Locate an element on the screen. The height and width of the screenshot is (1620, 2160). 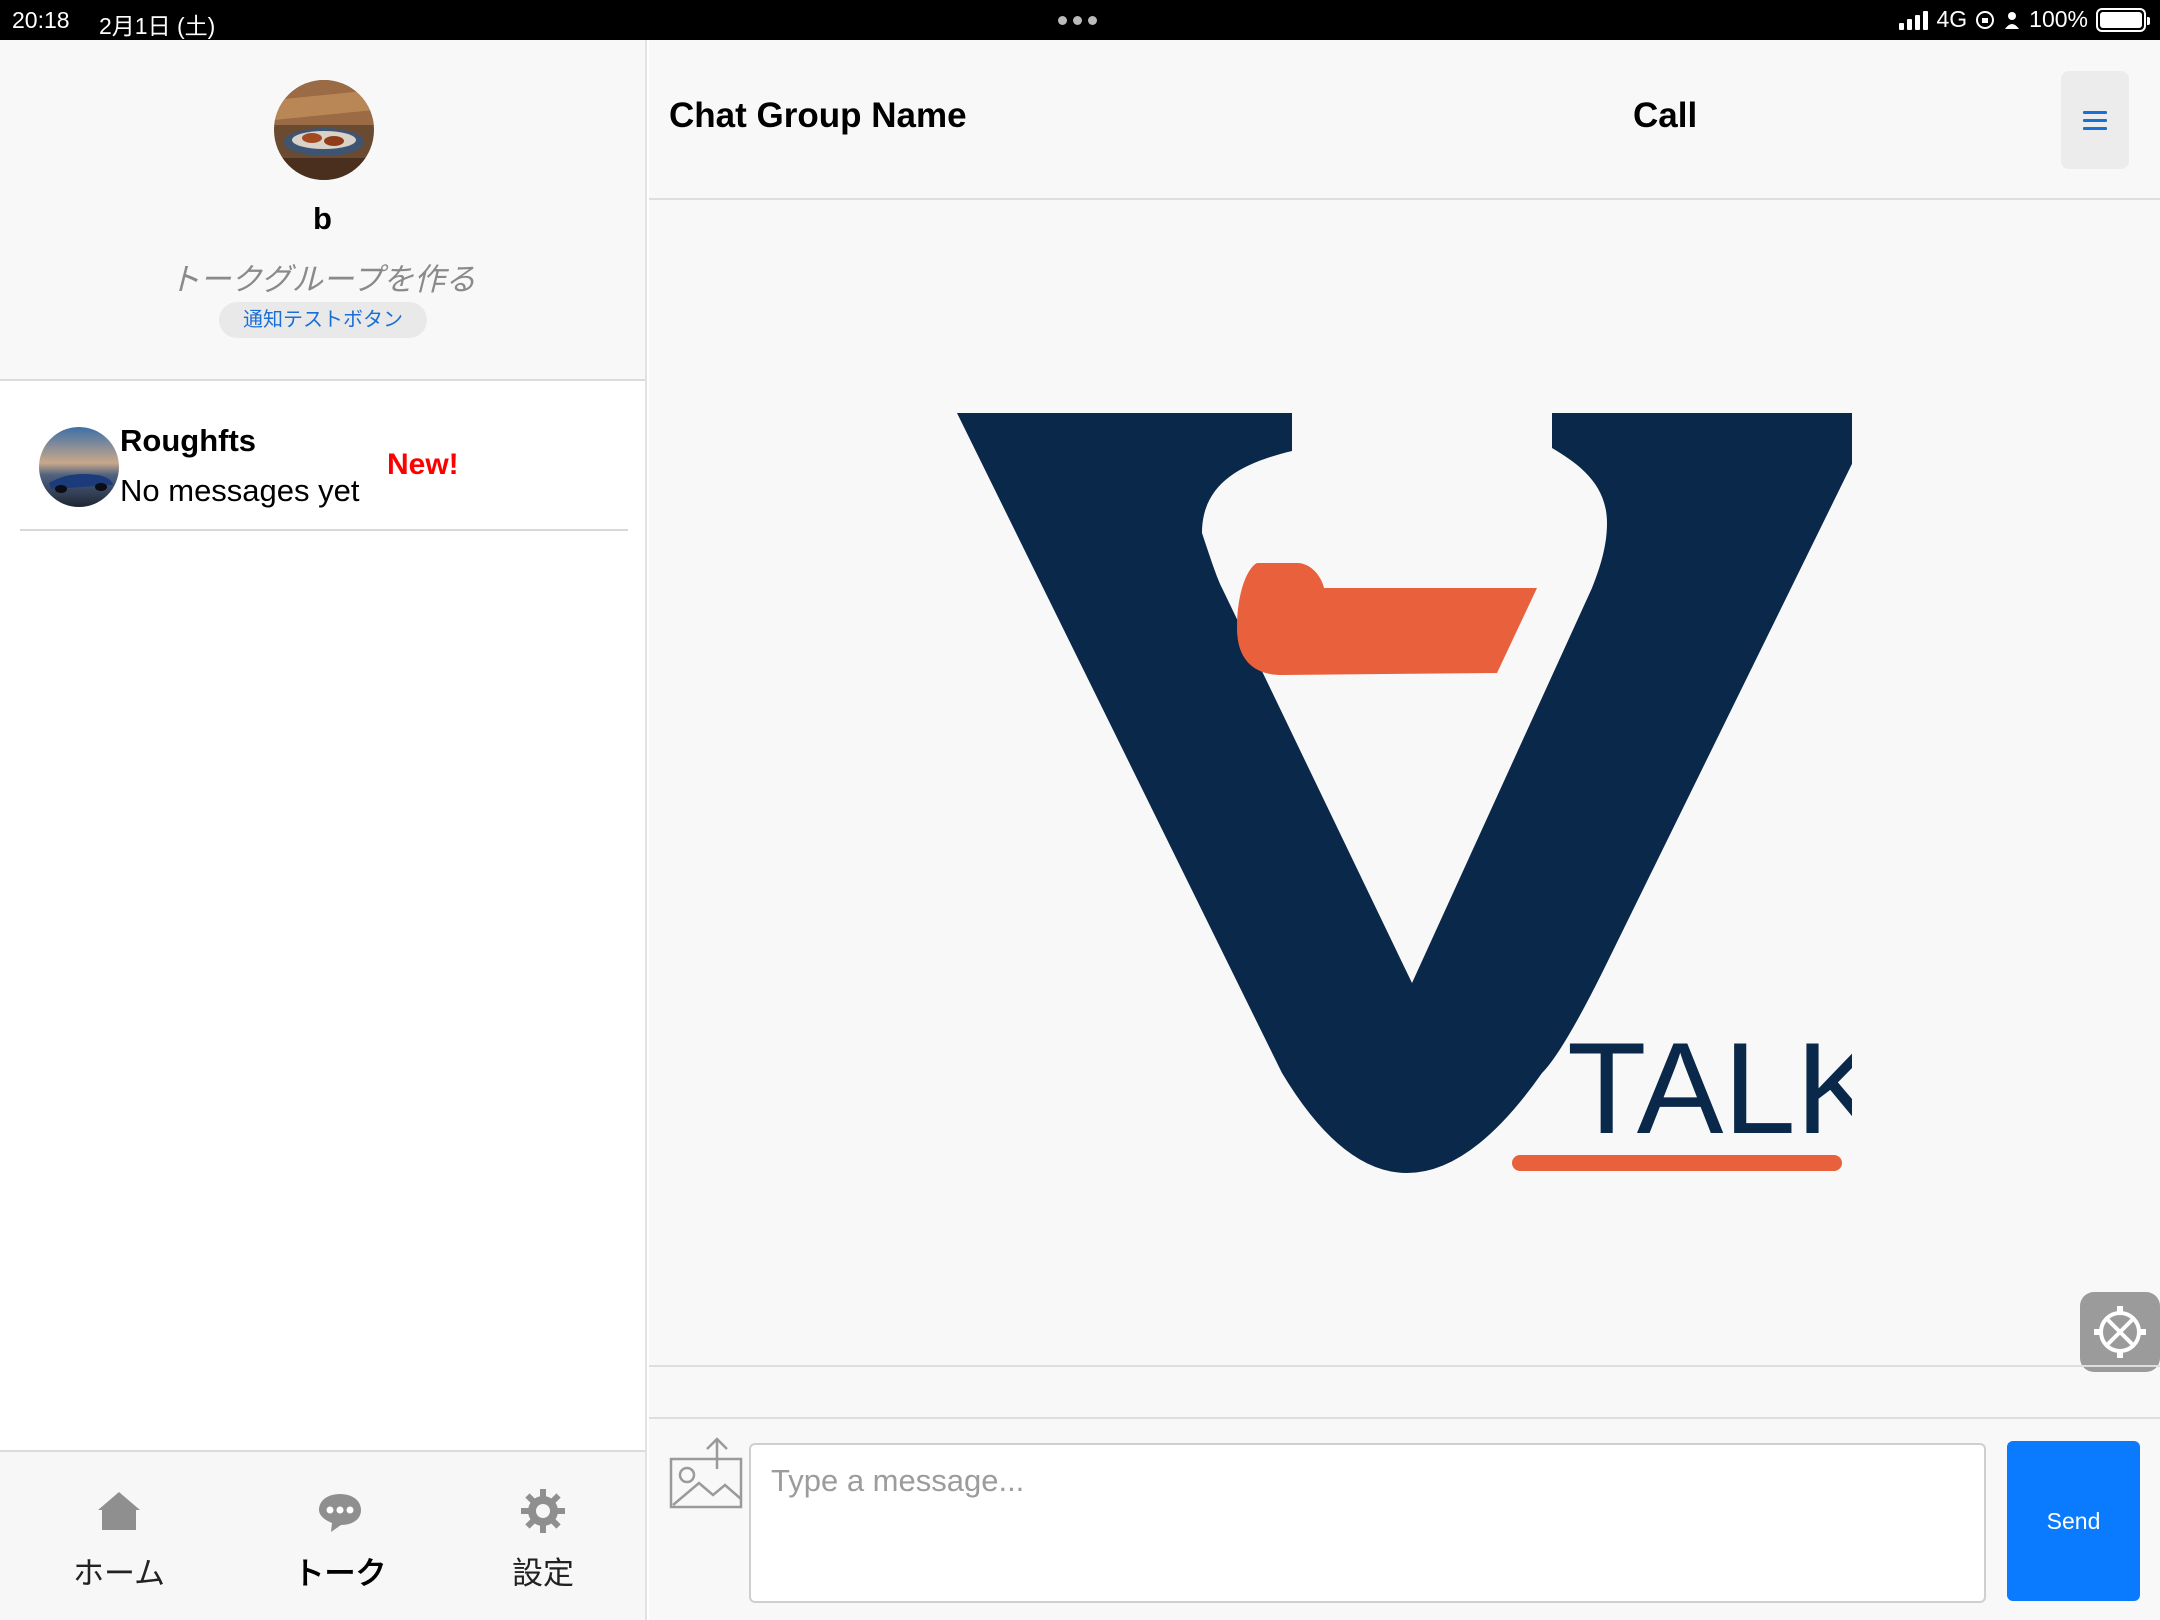
send-button: Send is located at coordinates (2073, 1521).